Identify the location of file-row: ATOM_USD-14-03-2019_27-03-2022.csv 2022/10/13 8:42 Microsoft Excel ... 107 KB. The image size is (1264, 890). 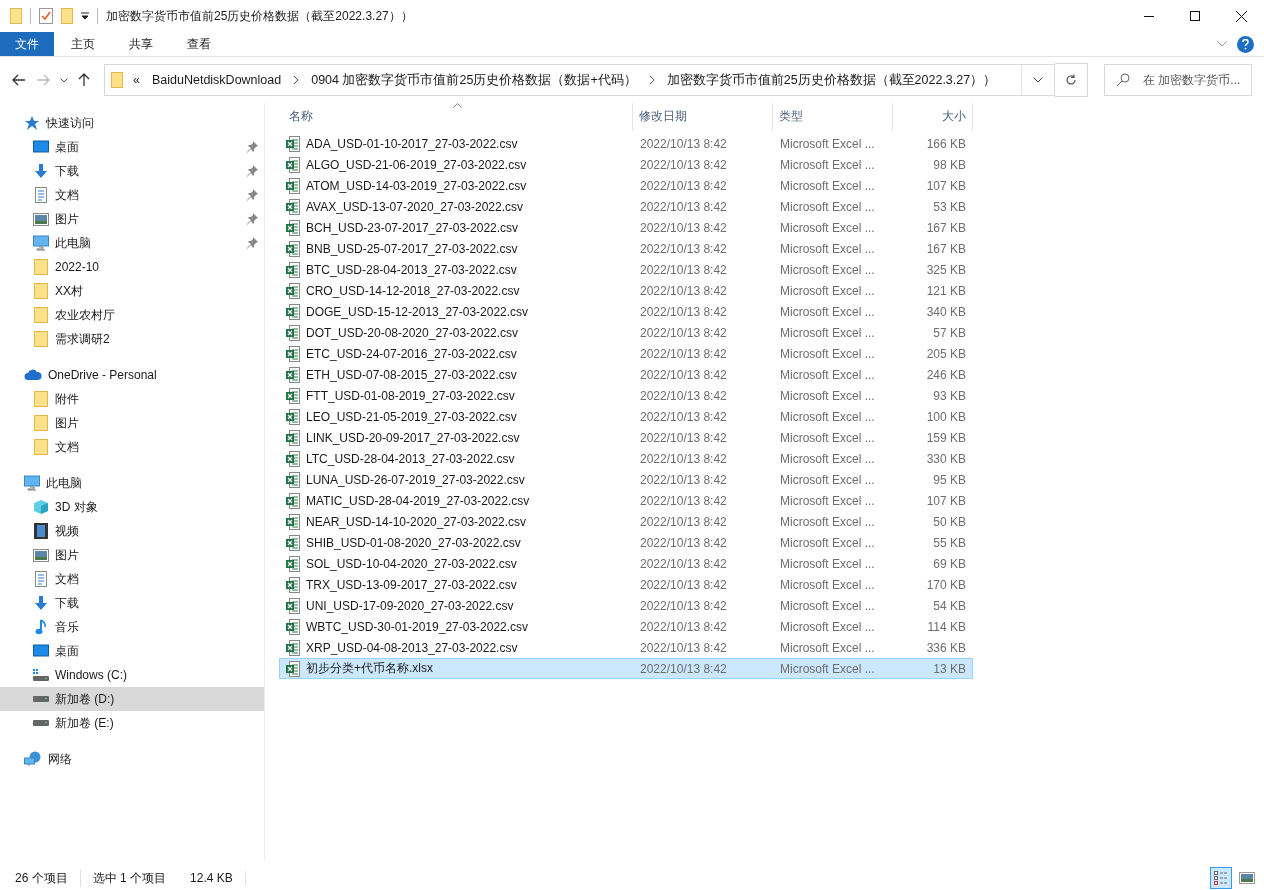
(626, 185).